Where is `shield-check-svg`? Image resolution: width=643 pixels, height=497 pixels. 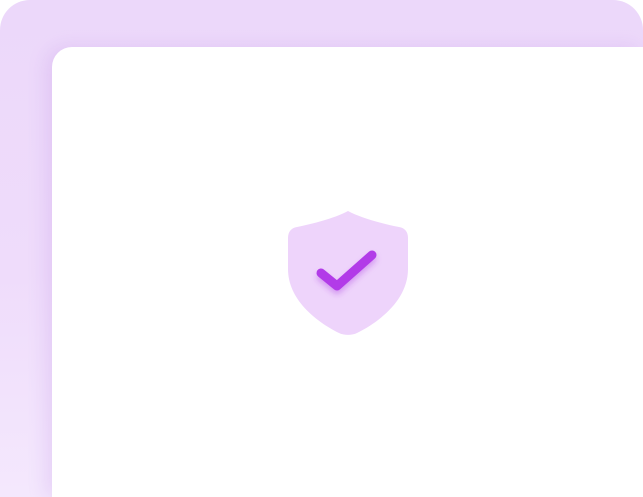
shield-check-svg is located at coordinates (348, 273).